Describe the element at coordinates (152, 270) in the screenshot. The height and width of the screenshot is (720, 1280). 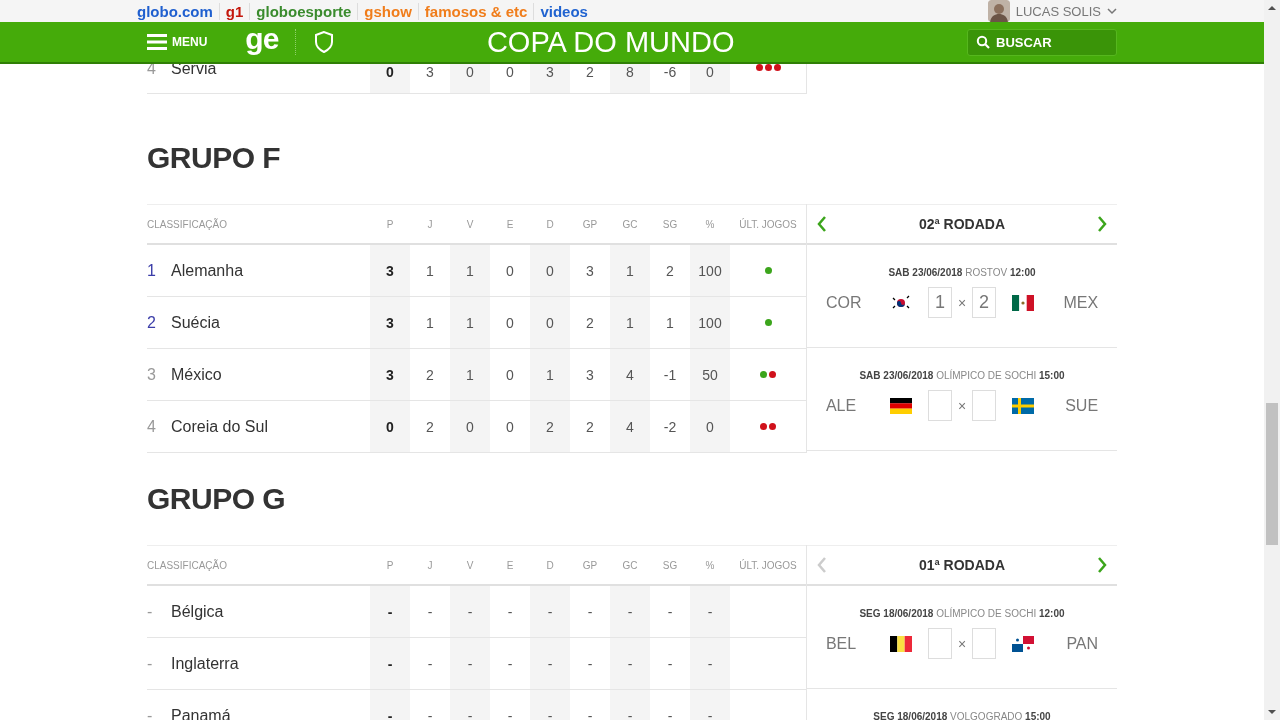
I see `position-number: 1` at that location.